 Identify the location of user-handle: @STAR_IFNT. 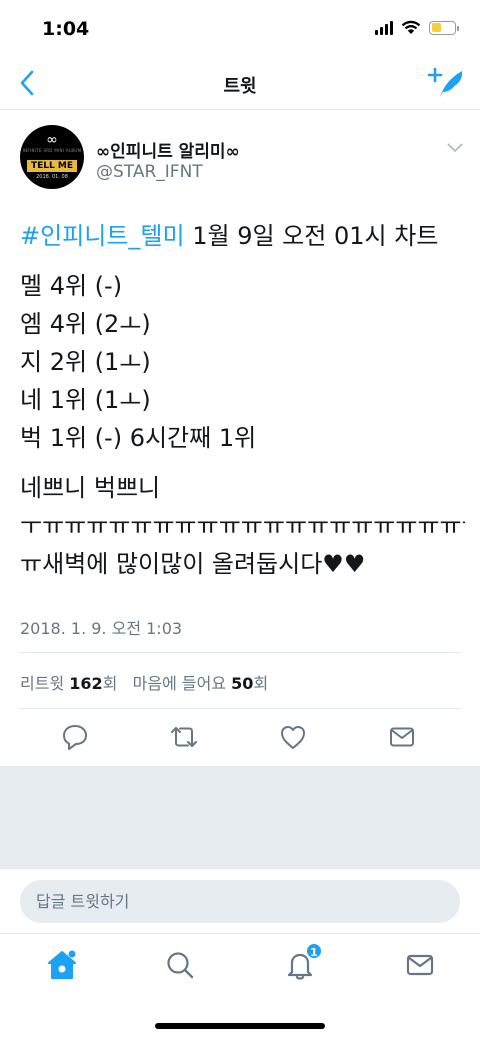
(149, 172).